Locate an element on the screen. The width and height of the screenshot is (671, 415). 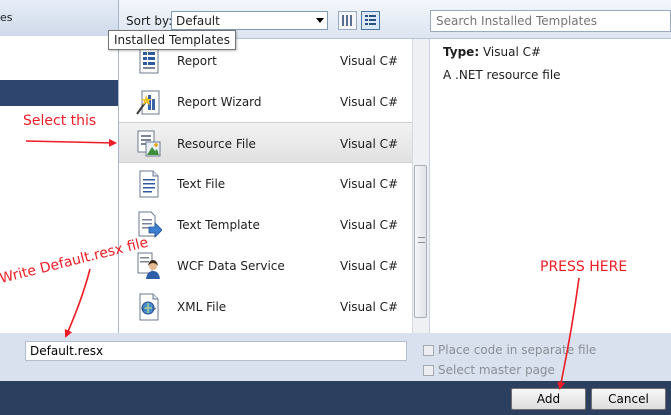
sort-by-dropdown: Default is located at coordinates (249, 20).